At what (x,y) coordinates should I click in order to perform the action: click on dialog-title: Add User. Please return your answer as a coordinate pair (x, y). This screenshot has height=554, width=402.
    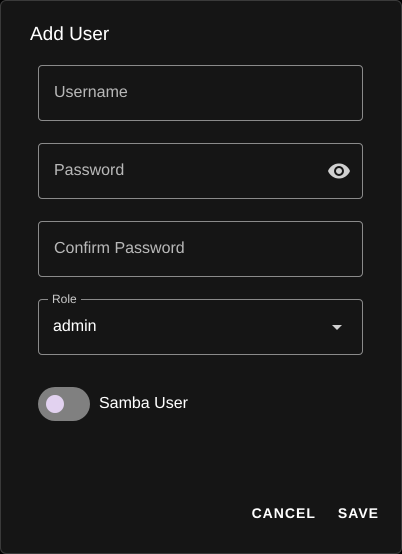
    Looking at the image, I should click on (70, 35).